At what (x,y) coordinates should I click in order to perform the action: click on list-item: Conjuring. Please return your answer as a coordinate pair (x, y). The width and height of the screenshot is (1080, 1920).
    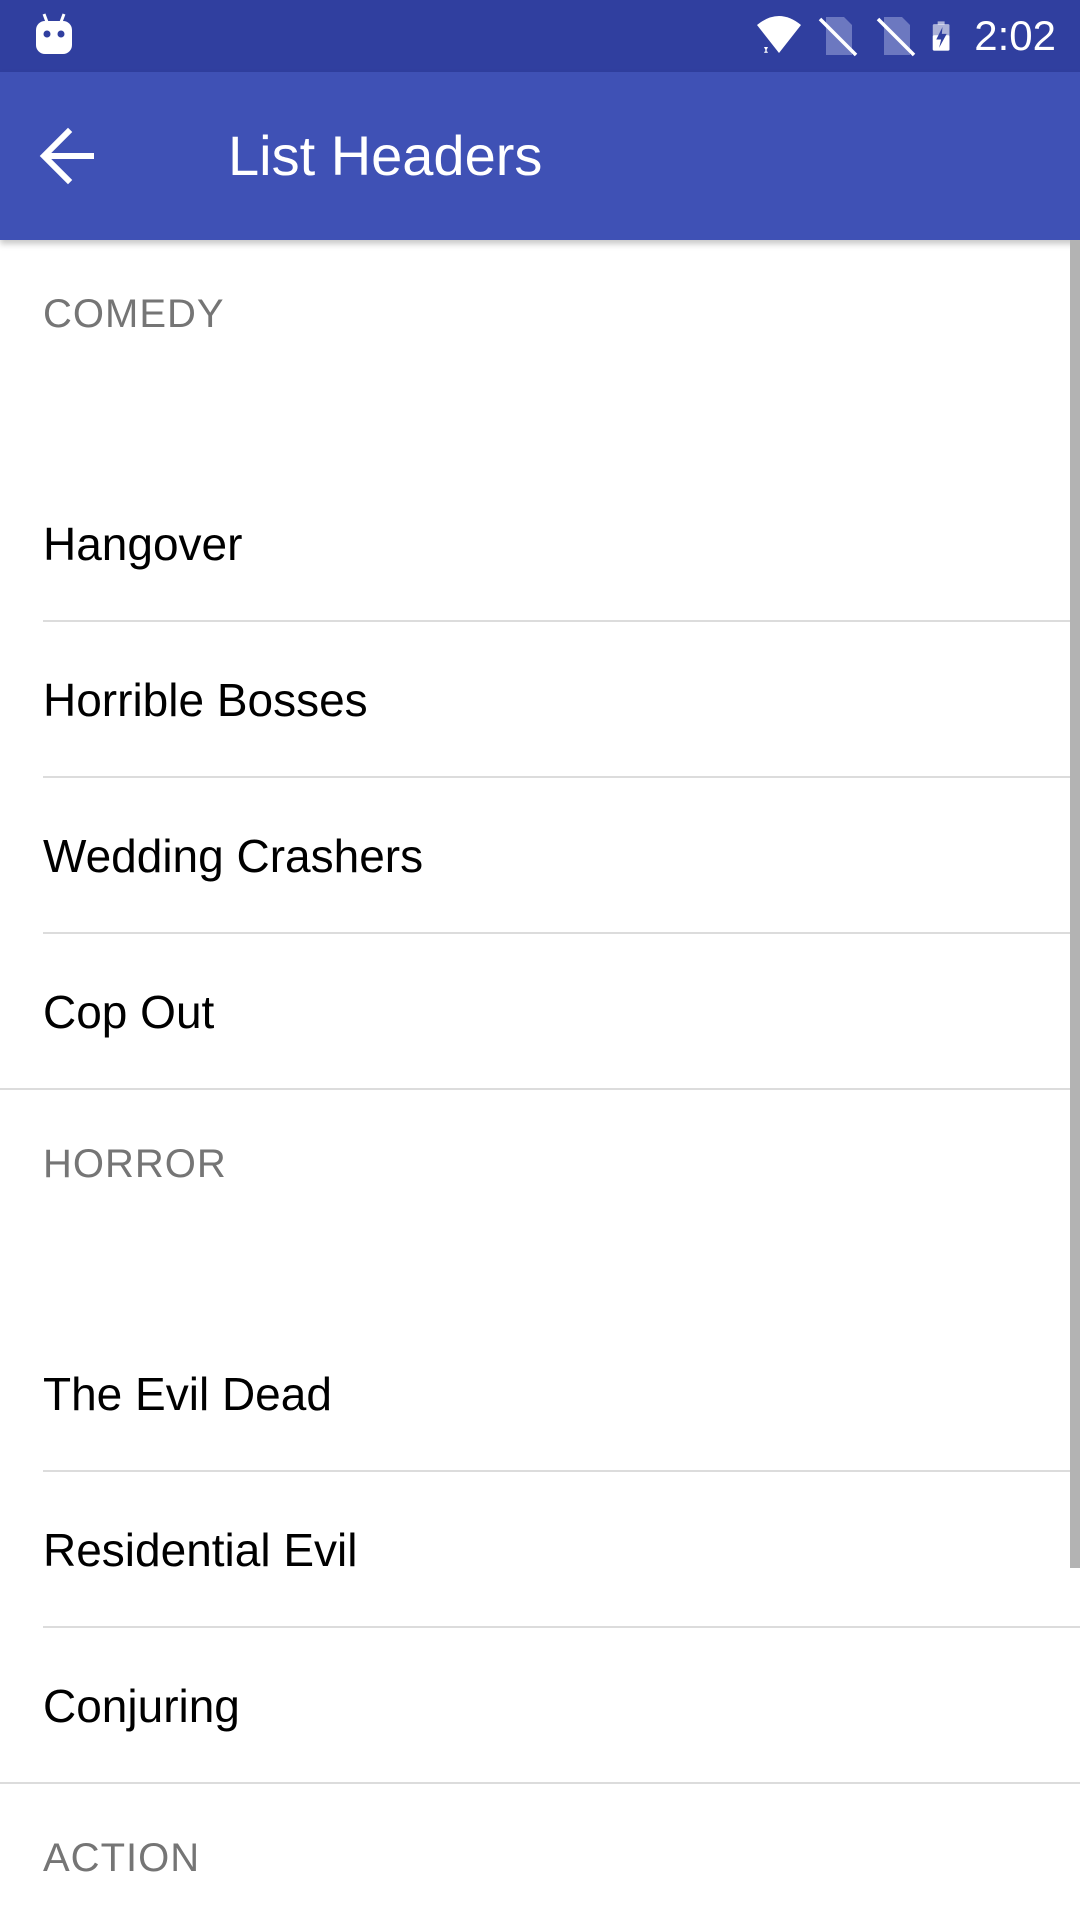
    Looking at the image, I should click on (540, 1706).